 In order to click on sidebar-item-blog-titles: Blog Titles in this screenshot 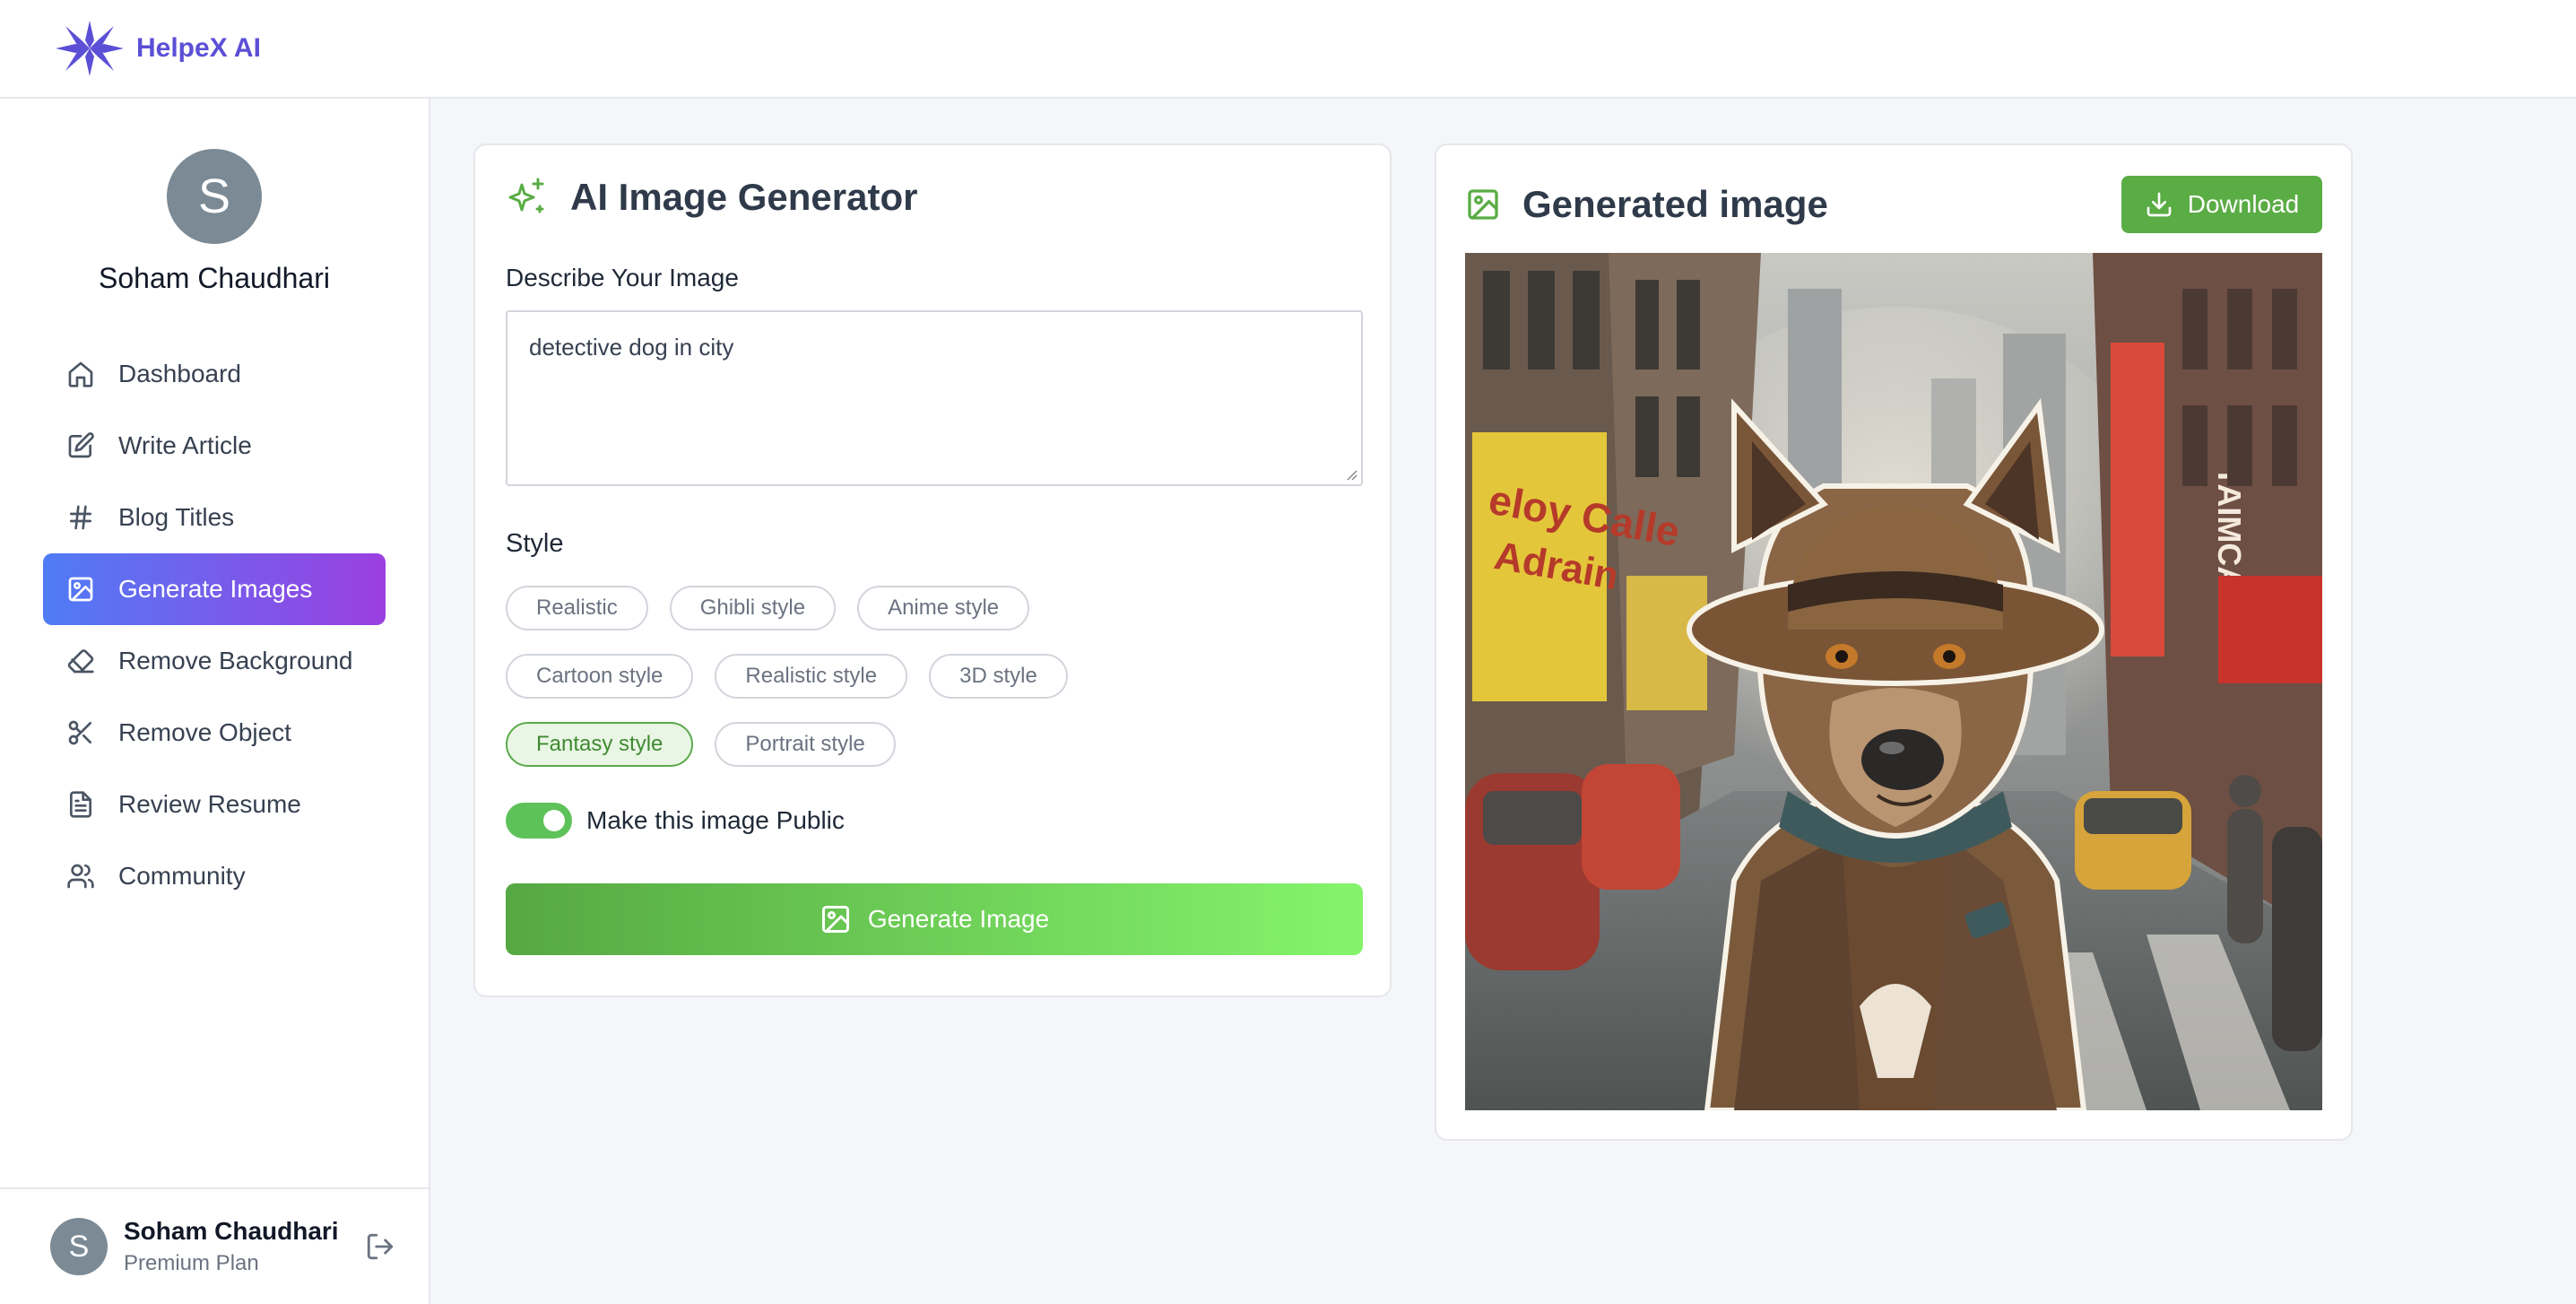, I will do `click(214, 517)`.